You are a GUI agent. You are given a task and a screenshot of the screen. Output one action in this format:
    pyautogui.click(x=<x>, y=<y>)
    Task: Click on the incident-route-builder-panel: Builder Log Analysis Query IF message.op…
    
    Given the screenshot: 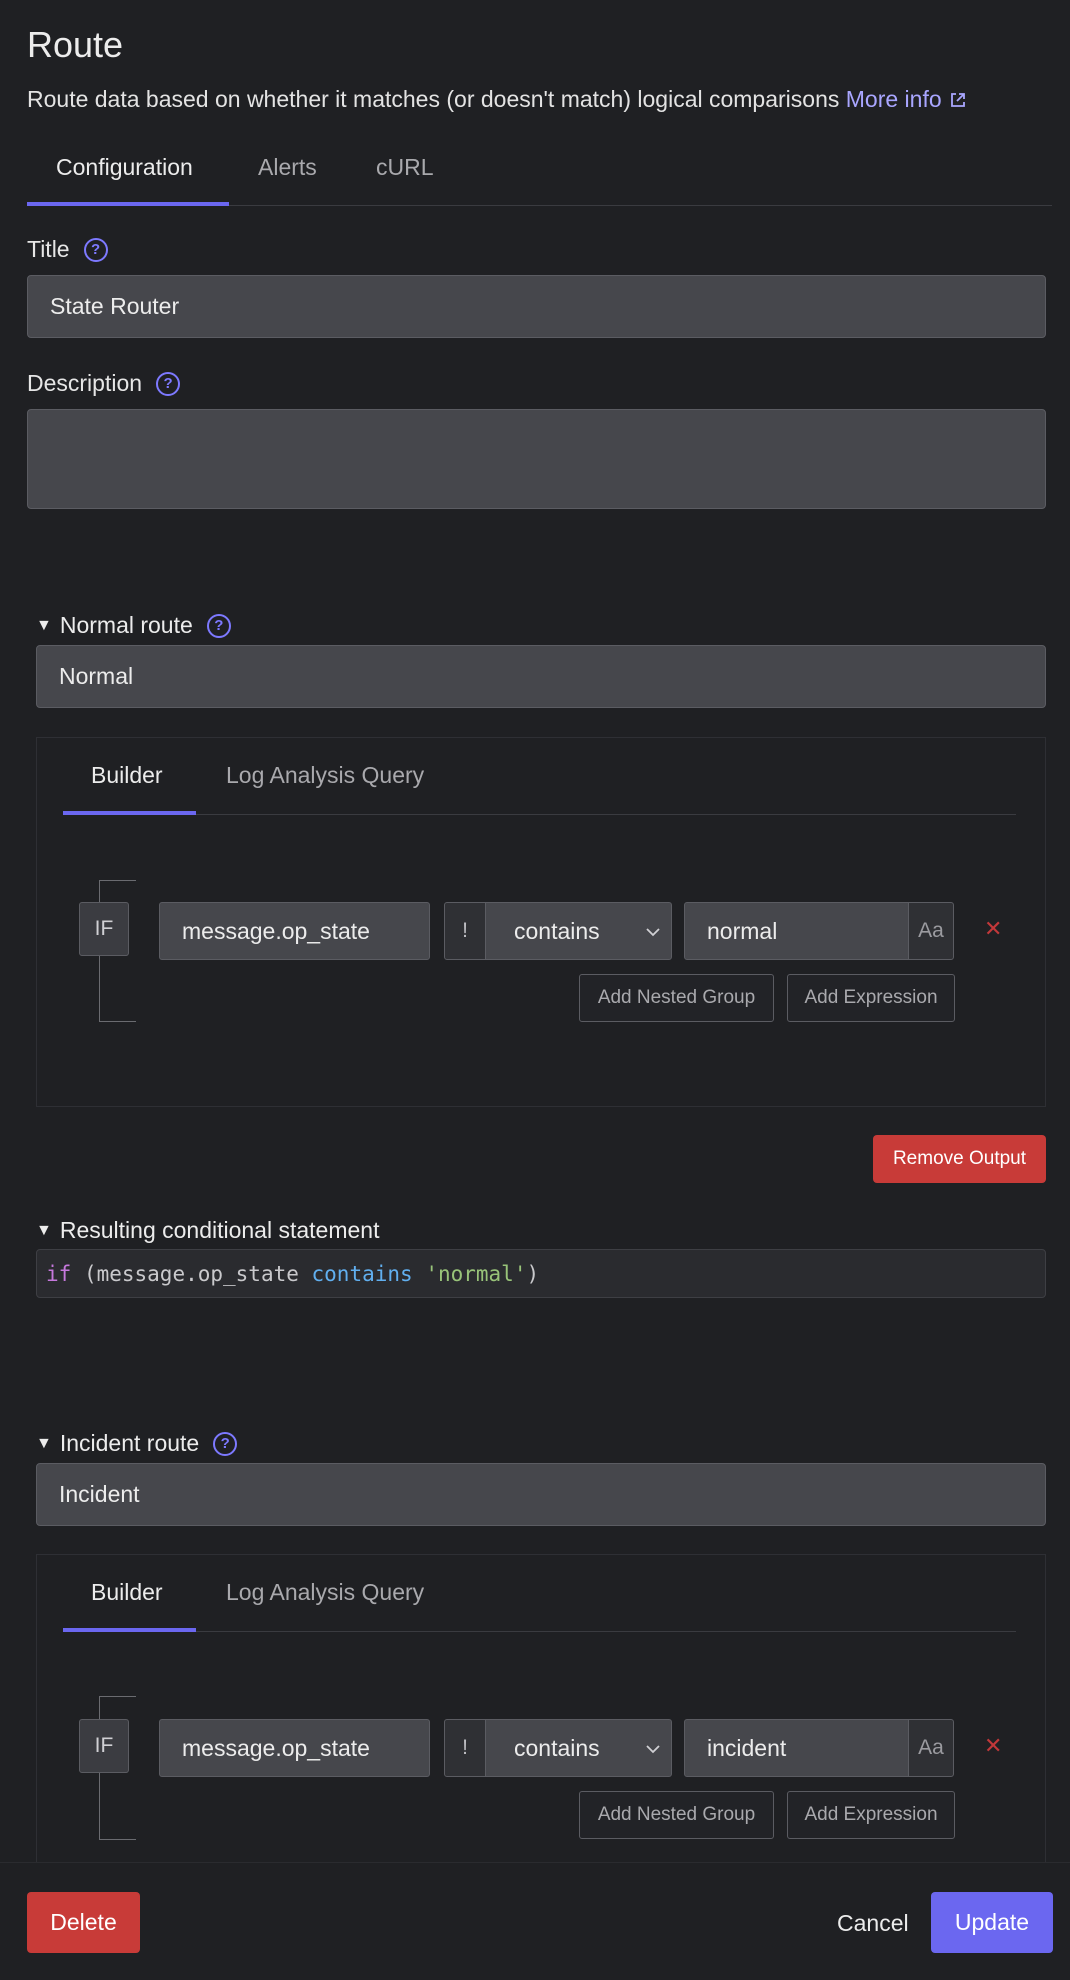 What is the action you would take?
    pyautogui.click(x=541, y=1708)
    